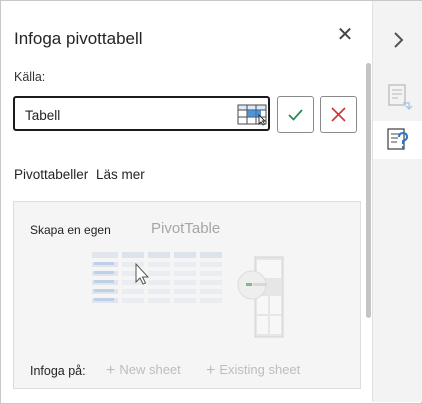 The height and width of the screenshot is (404, 422). I want to click on pivottable-label: PivotTable, so click(186, 228).